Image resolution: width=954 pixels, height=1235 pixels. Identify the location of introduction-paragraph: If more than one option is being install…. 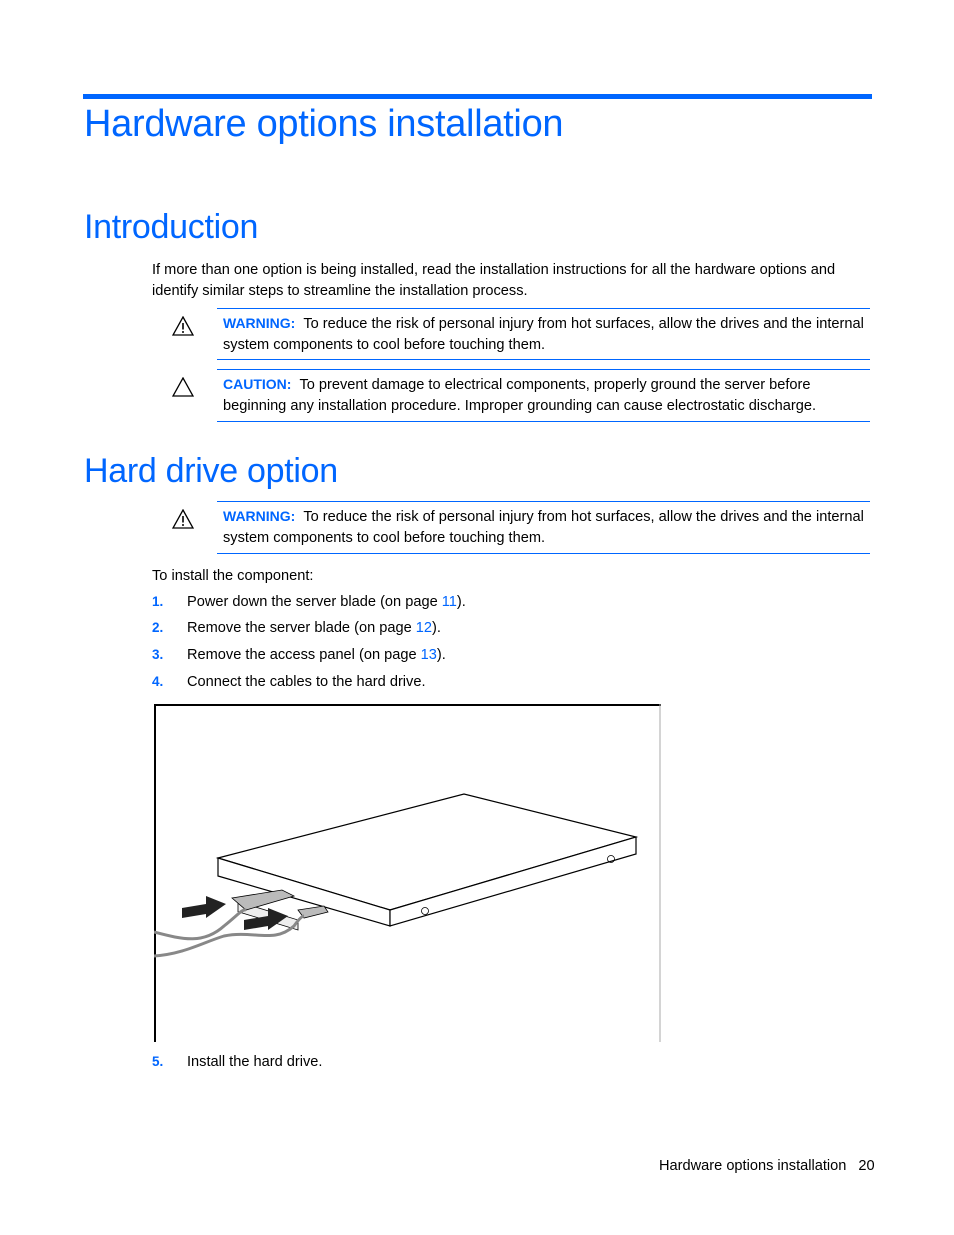
(494, 280).